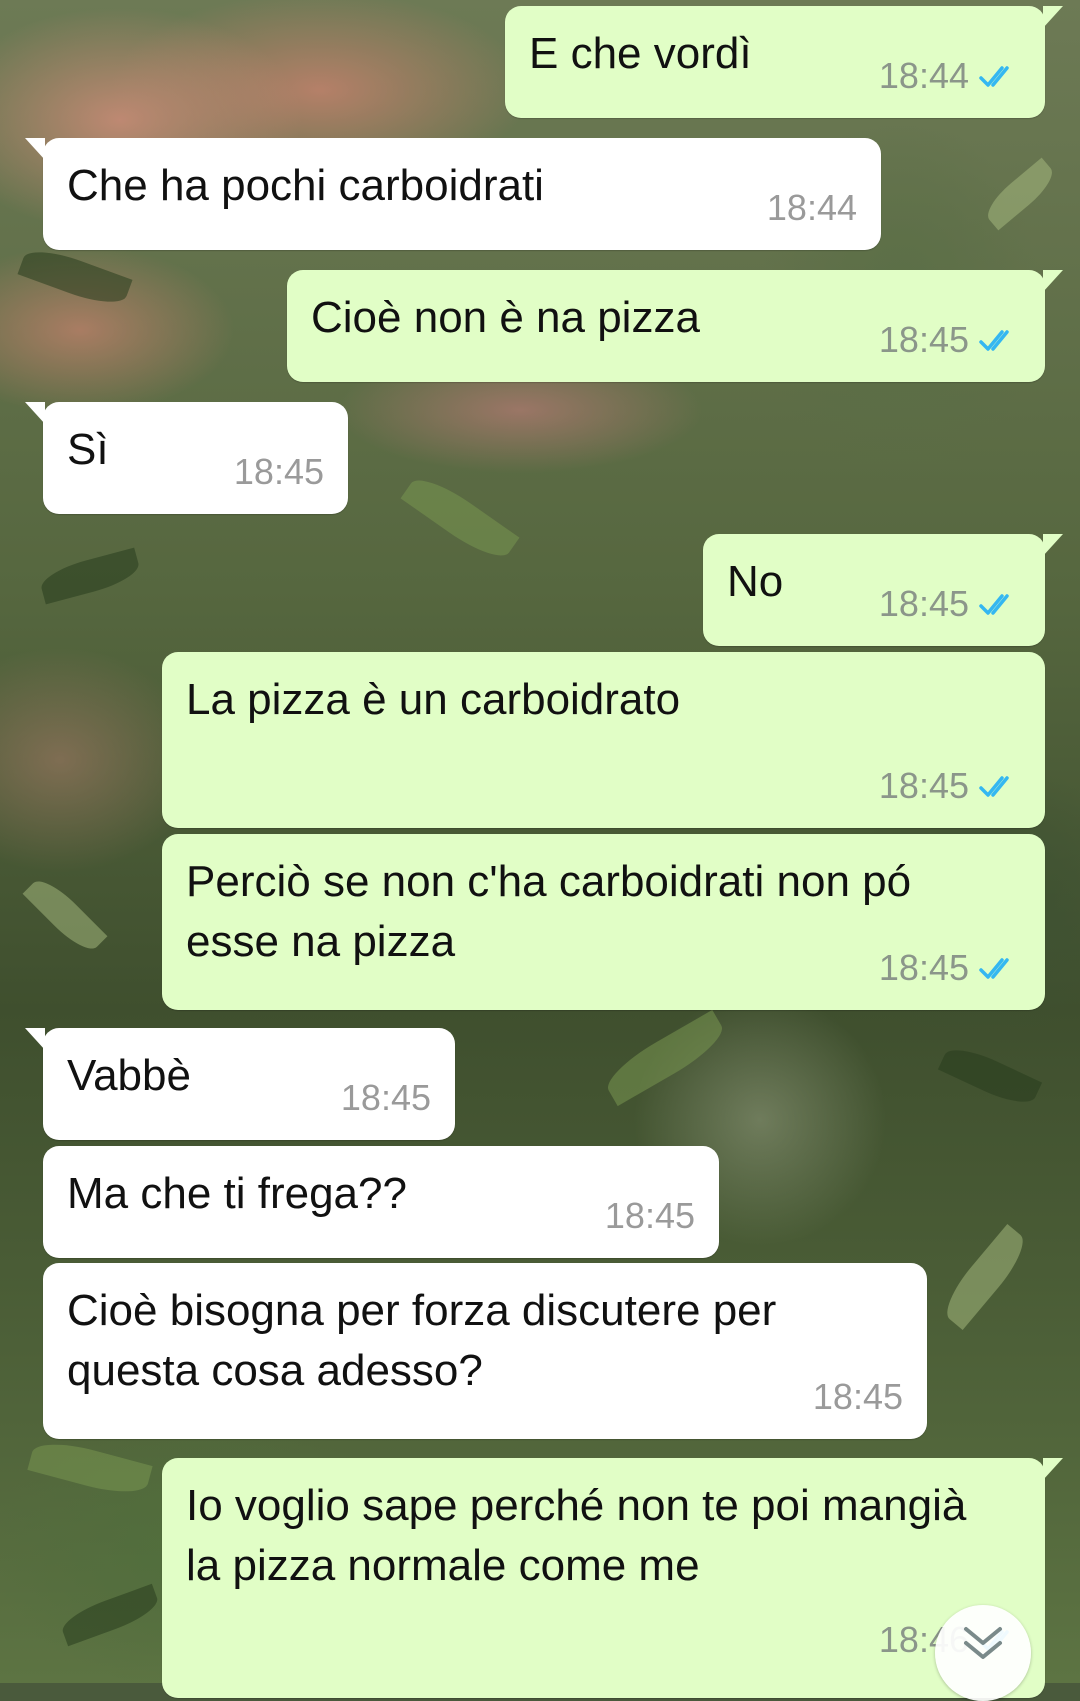 Image resolution: width=1080 pixels, height=1701 pixels. Describe the element at coordinates (433, 699) in the screenshot. I see `message-text: La pizza è un carboidrato` at that location.